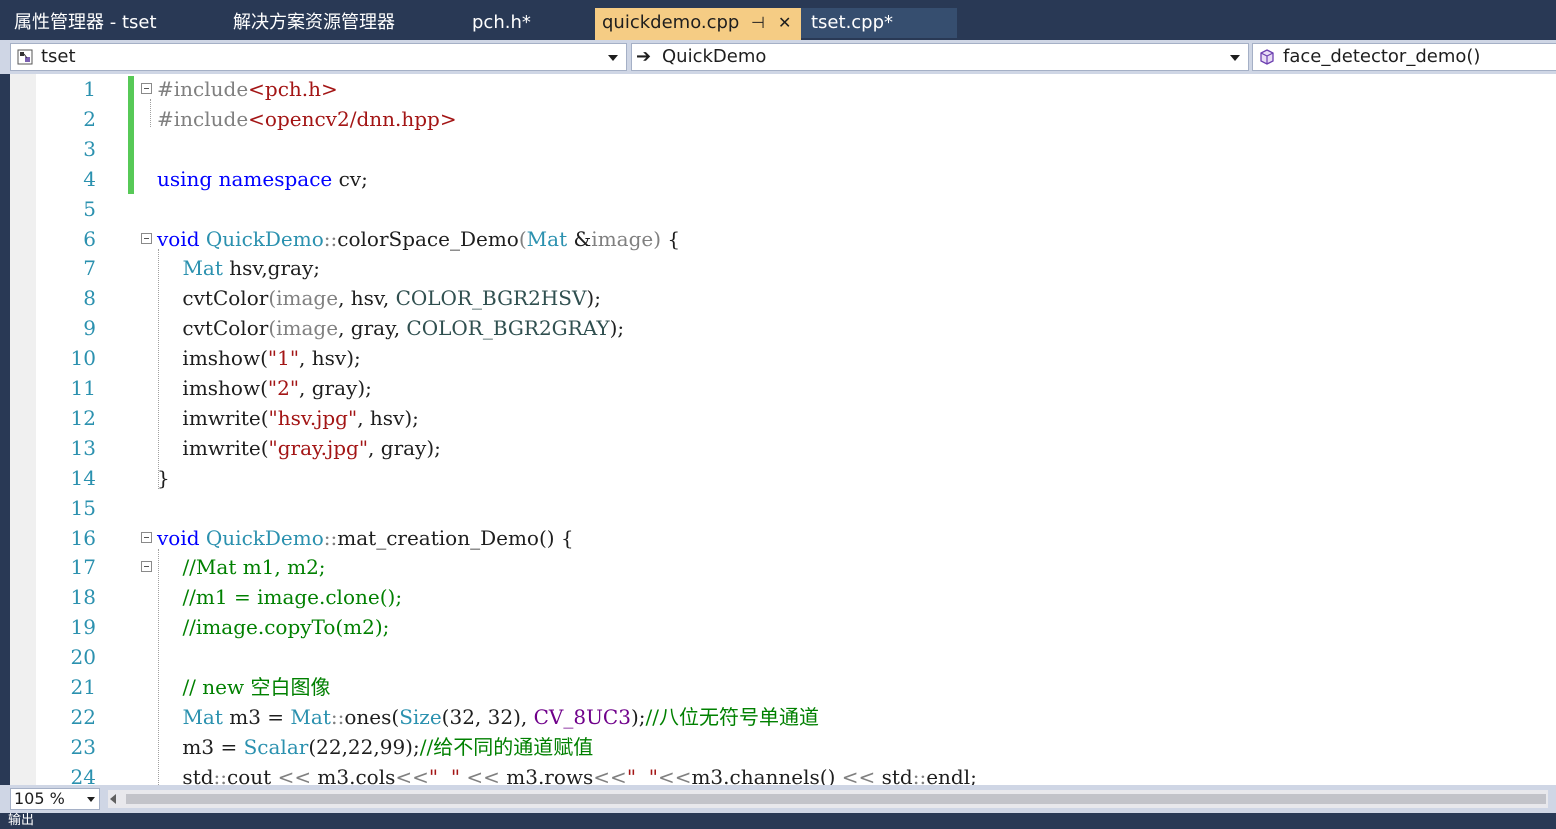 The image size is (1556, 829). What do you see at coordinates (203, 89) in the screenshot?
I see `code-token: #include` at bounding box center [203, 89].